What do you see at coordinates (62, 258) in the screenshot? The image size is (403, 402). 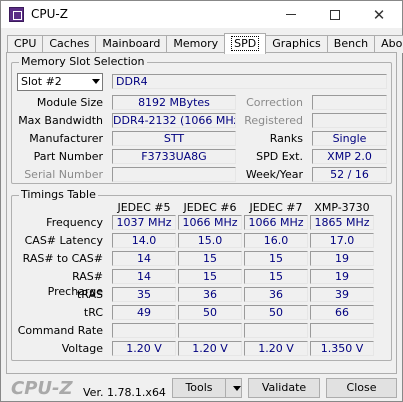 I see `timings-row-label: RAS# to CAS#` at bounding box center [62, 258].